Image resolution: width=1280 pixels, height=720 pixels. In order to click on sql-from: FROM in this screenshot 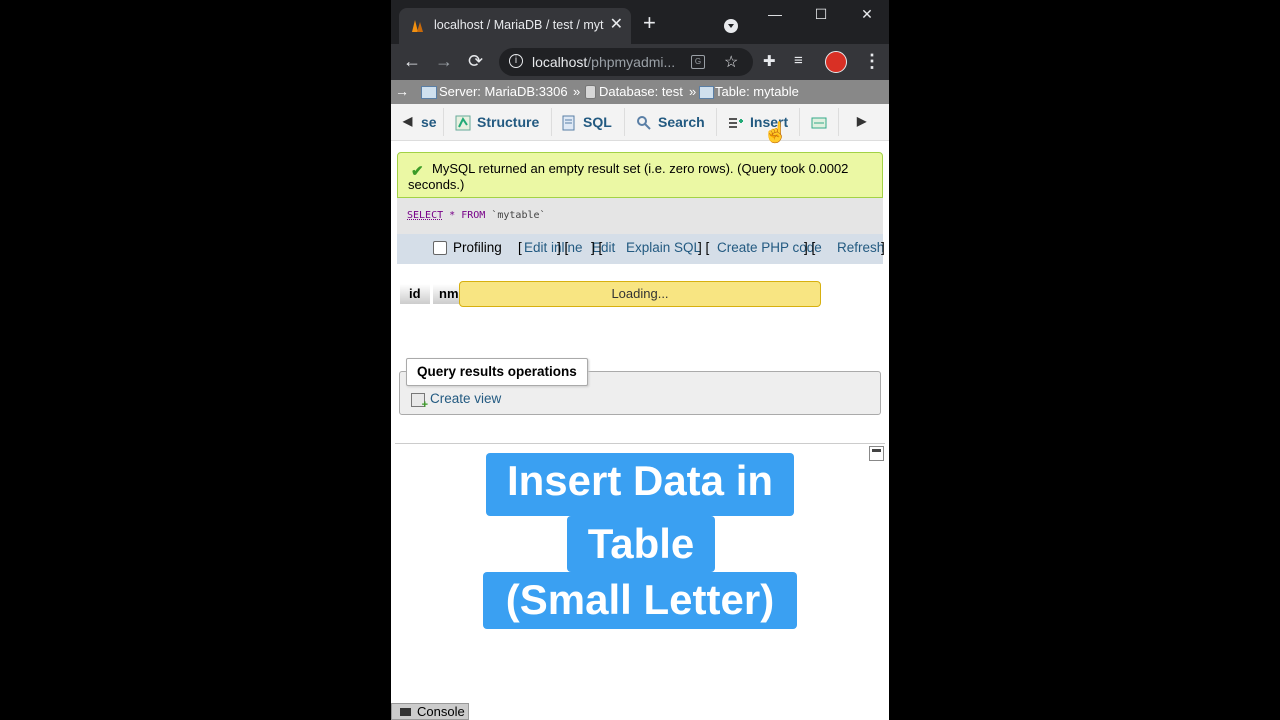, I will do `click(473, 215)`.